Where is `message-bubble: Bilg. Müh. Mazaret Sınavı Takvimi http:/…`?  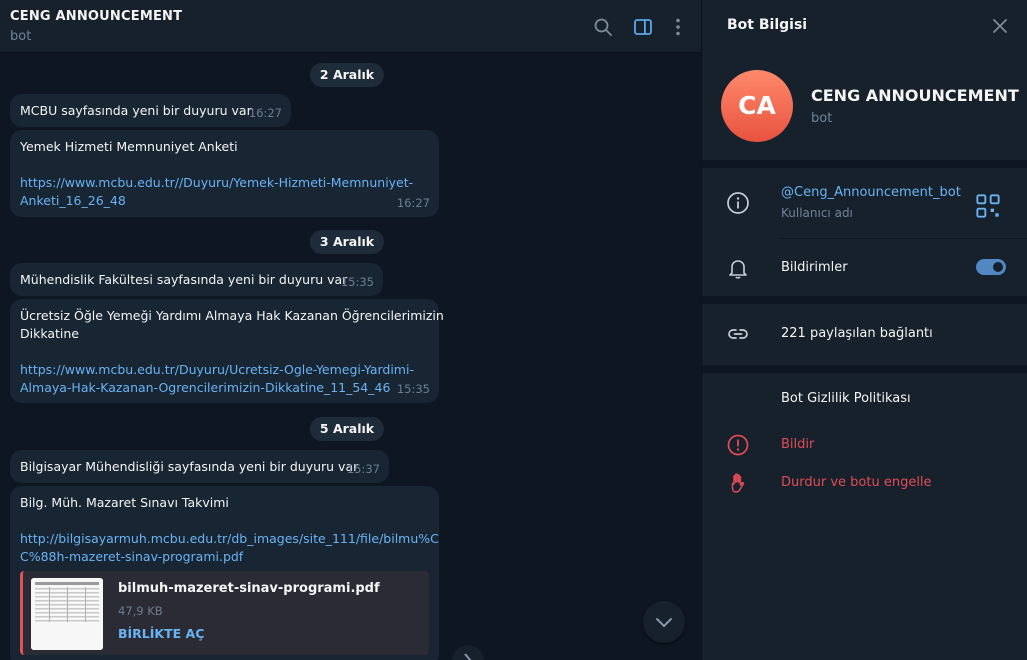
message-bubble: Bilg. Müh. Mazaret Sınavı Takvimi http:/… is located at coordinates (224, 573).